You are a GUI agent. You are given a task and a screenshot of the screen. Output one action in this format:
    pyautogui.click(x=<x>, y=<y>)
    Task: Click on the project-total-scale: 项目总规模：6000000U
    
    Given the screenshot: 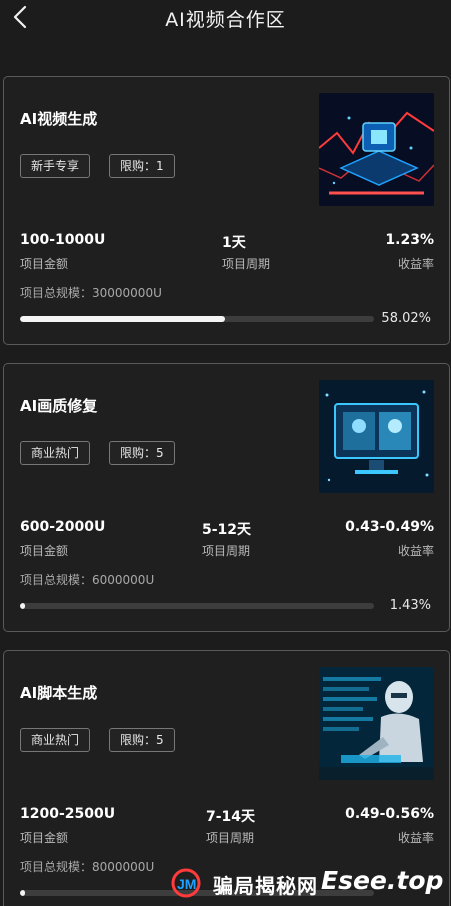 What is the action you would take?
    pyautogui.click(x=87, y=580)
    